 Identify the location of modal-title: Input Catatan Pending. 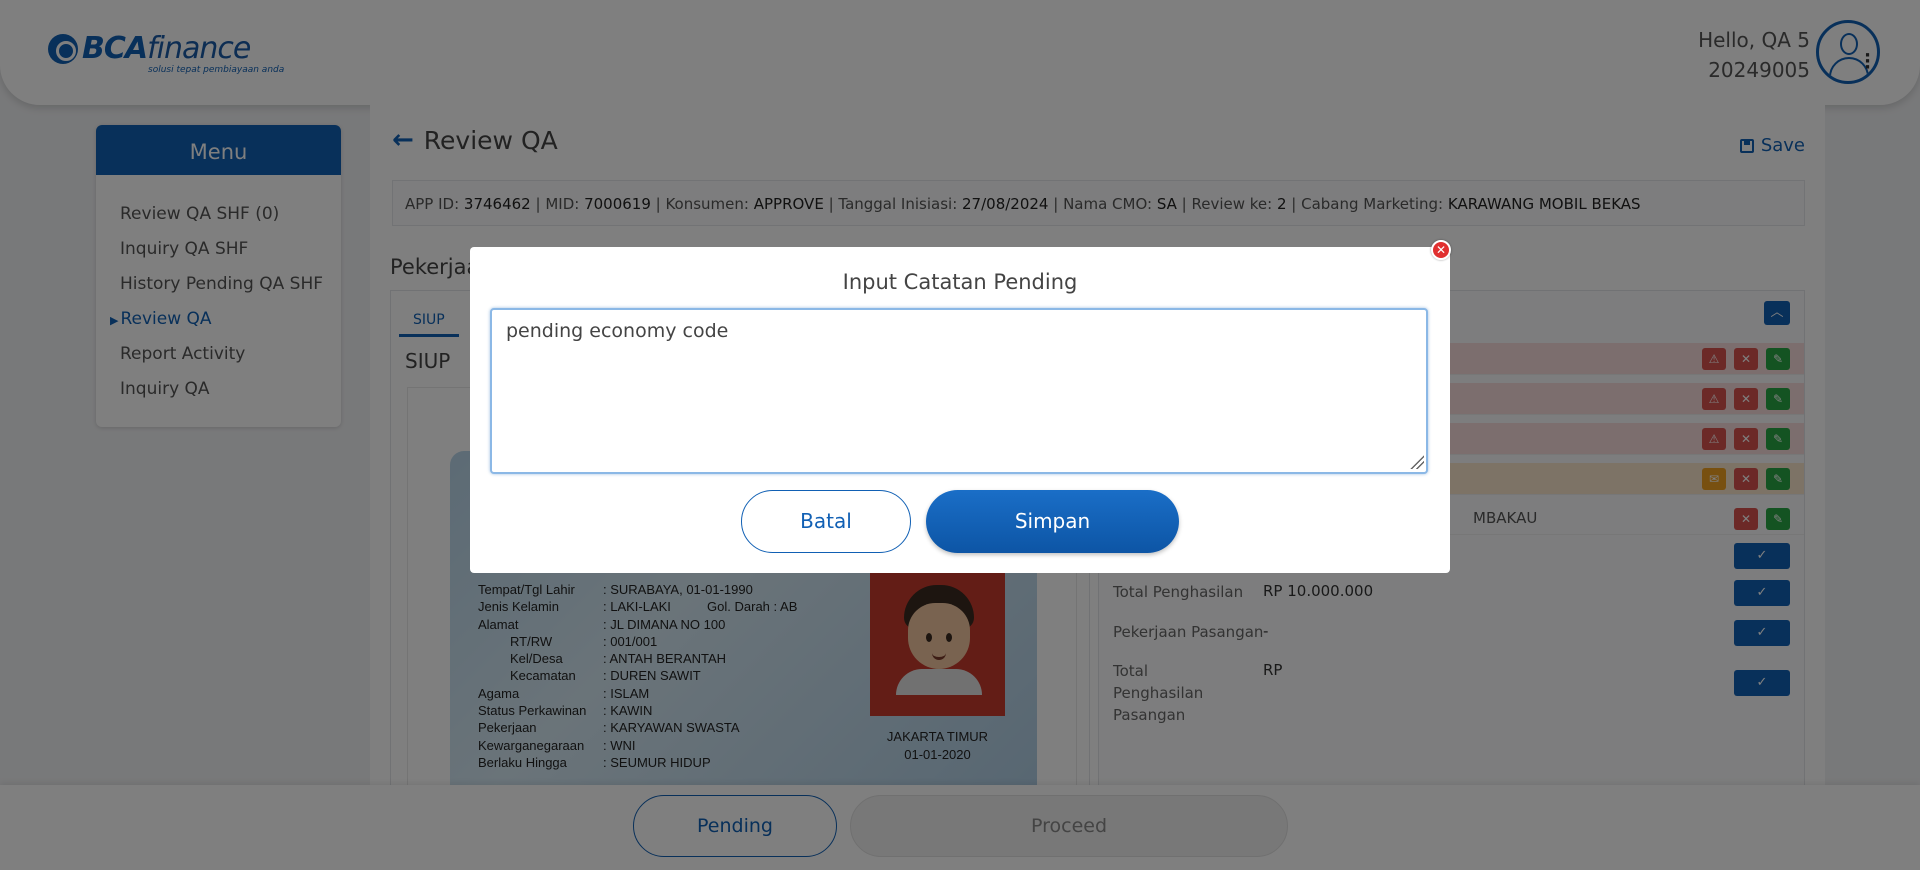
(960, 282).